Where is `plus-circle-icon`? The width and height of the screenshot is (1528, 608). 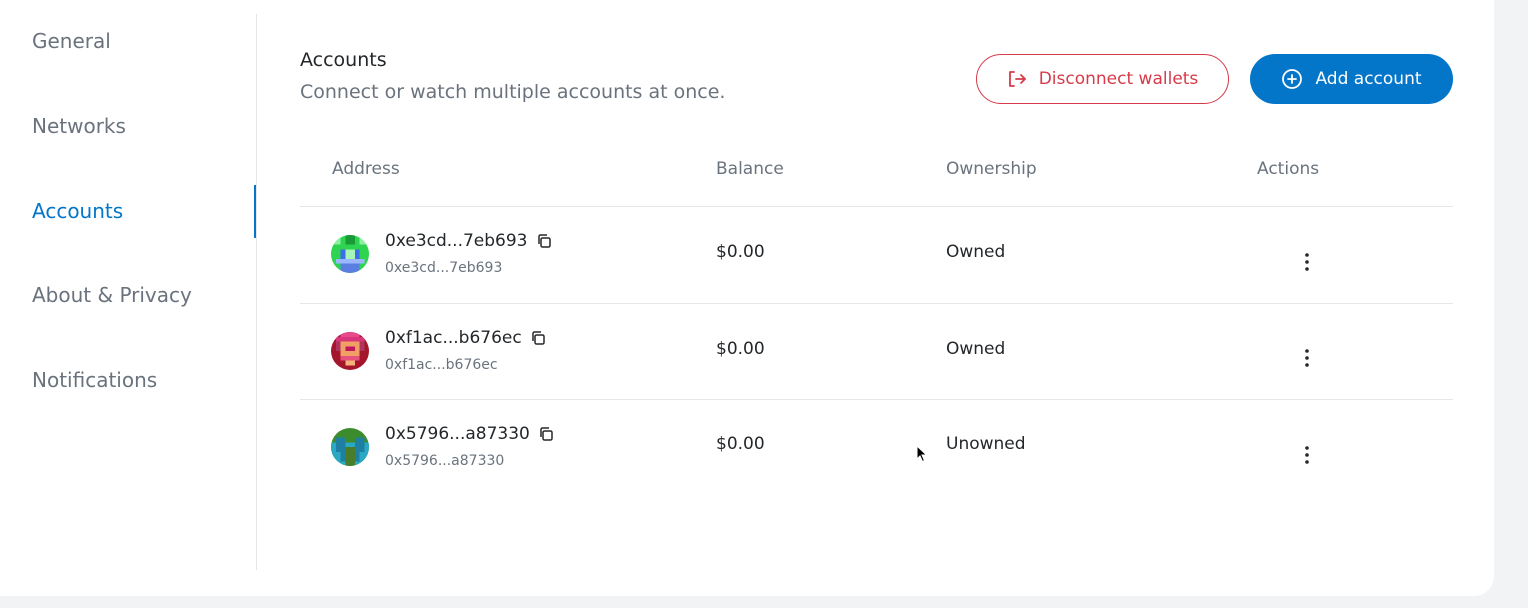 plus-circle-icon is located at coordinates (1292, 79).